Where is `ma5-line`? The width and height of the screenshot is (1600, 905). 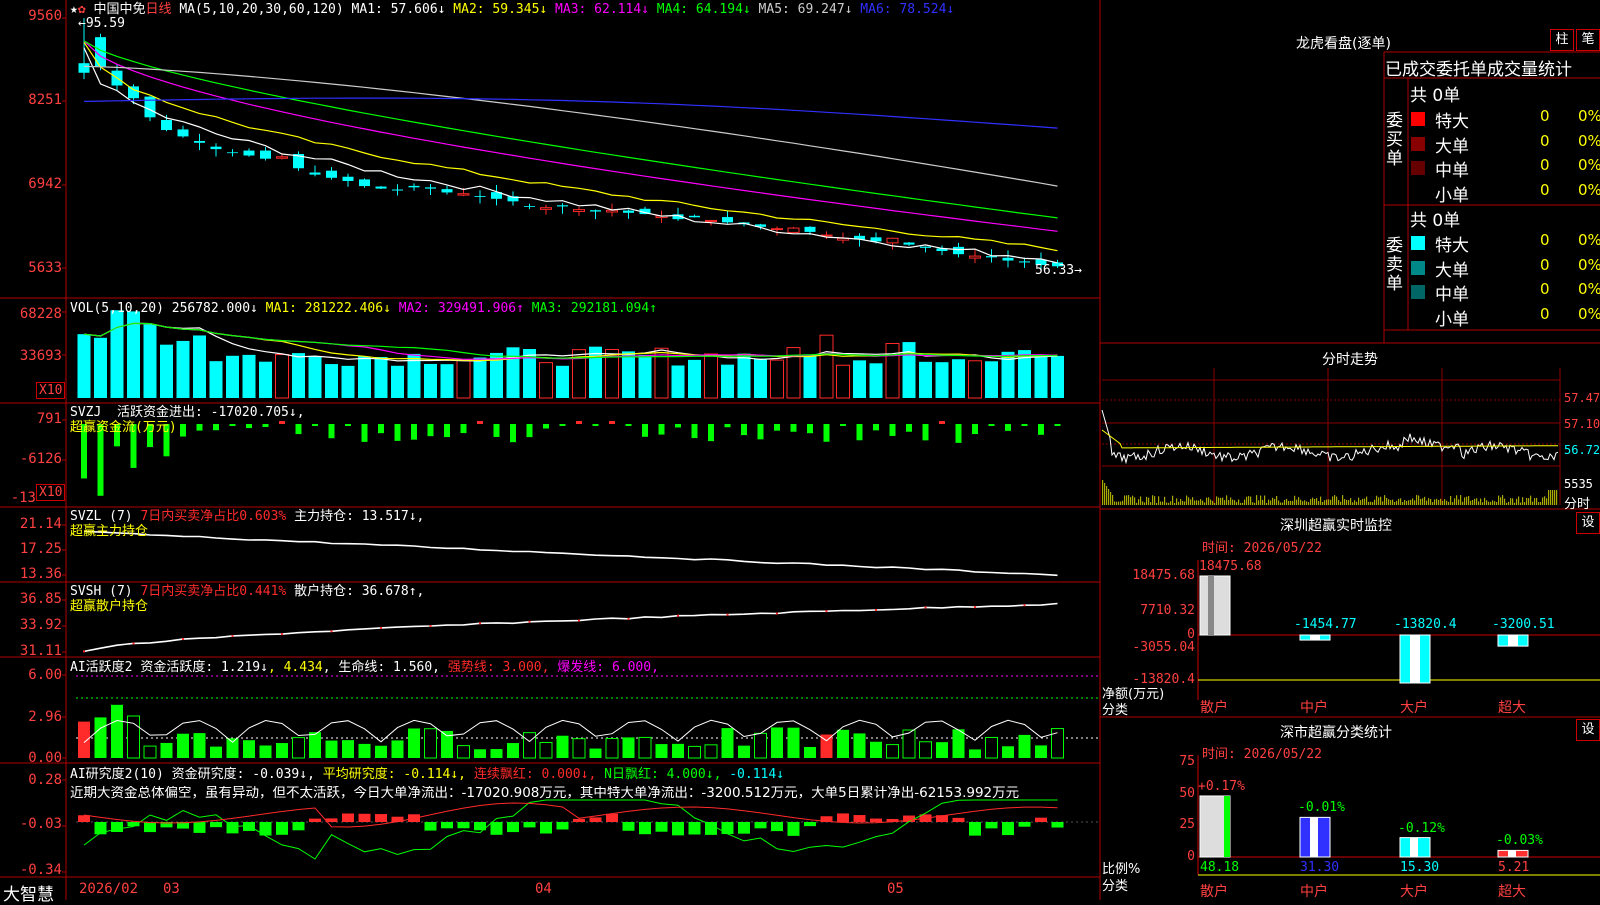
ma5-line is located at coordinates (570, 126).